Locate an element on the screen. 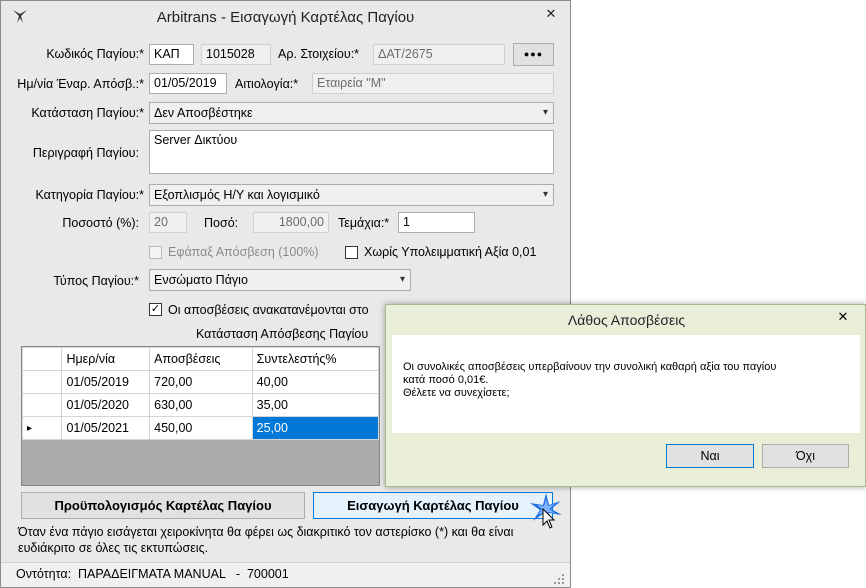 This screenshot has height=588, width=866. date-label: Ημ/νία Έναρ. Απόσβ.:* is located at coordinates (80, 84).